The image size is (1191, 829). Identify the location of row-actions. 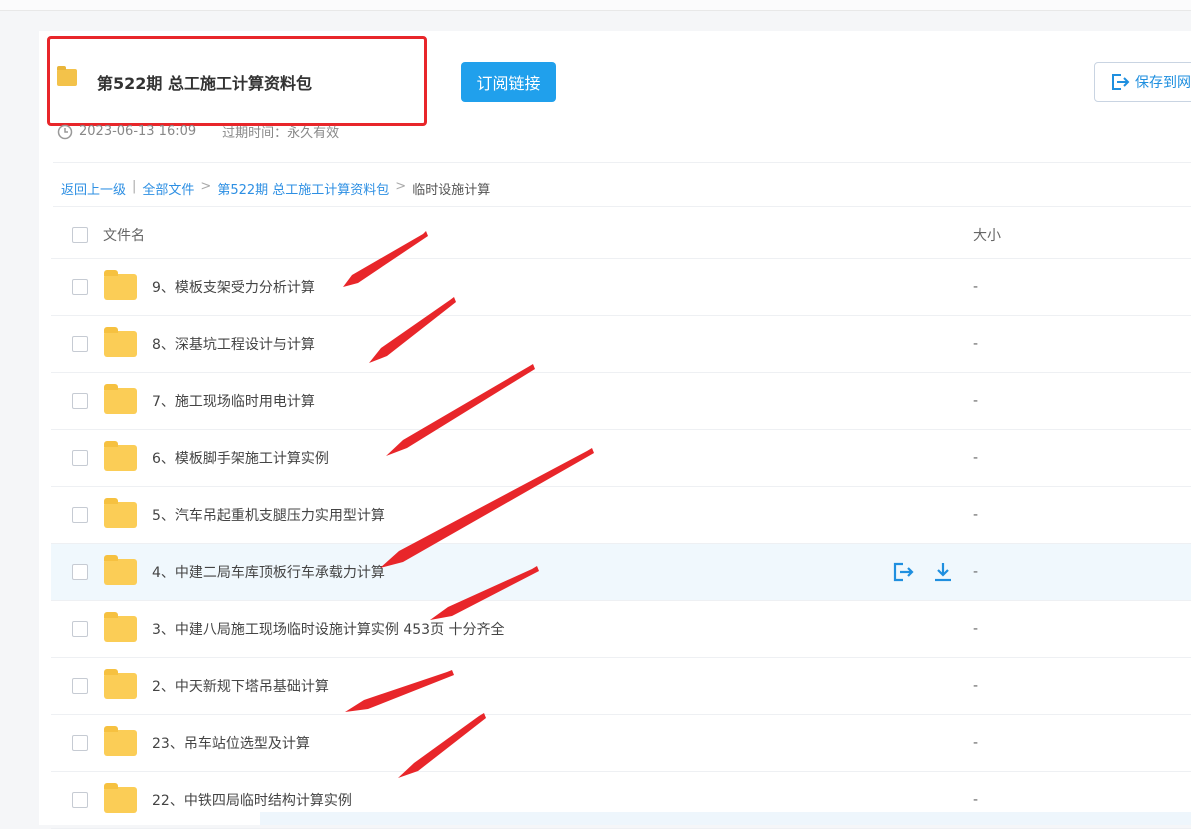
(923, 572).